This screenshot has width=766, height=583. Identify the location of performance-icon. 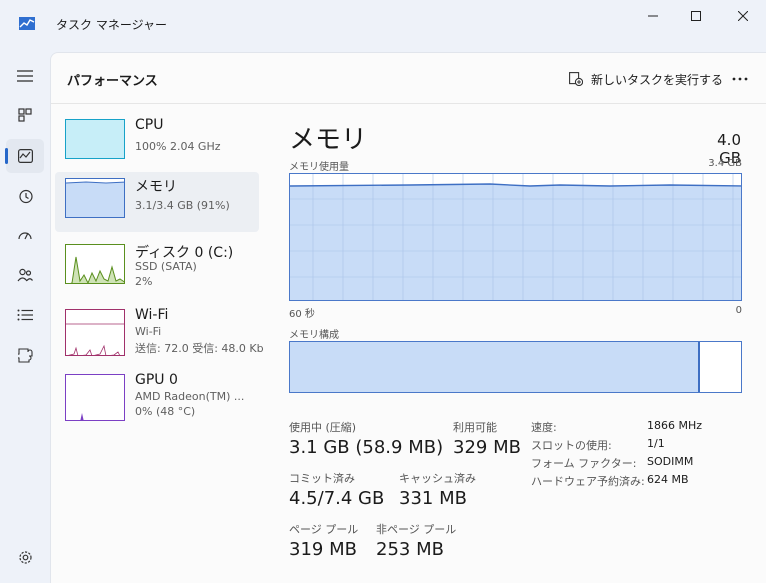
(25, 156).